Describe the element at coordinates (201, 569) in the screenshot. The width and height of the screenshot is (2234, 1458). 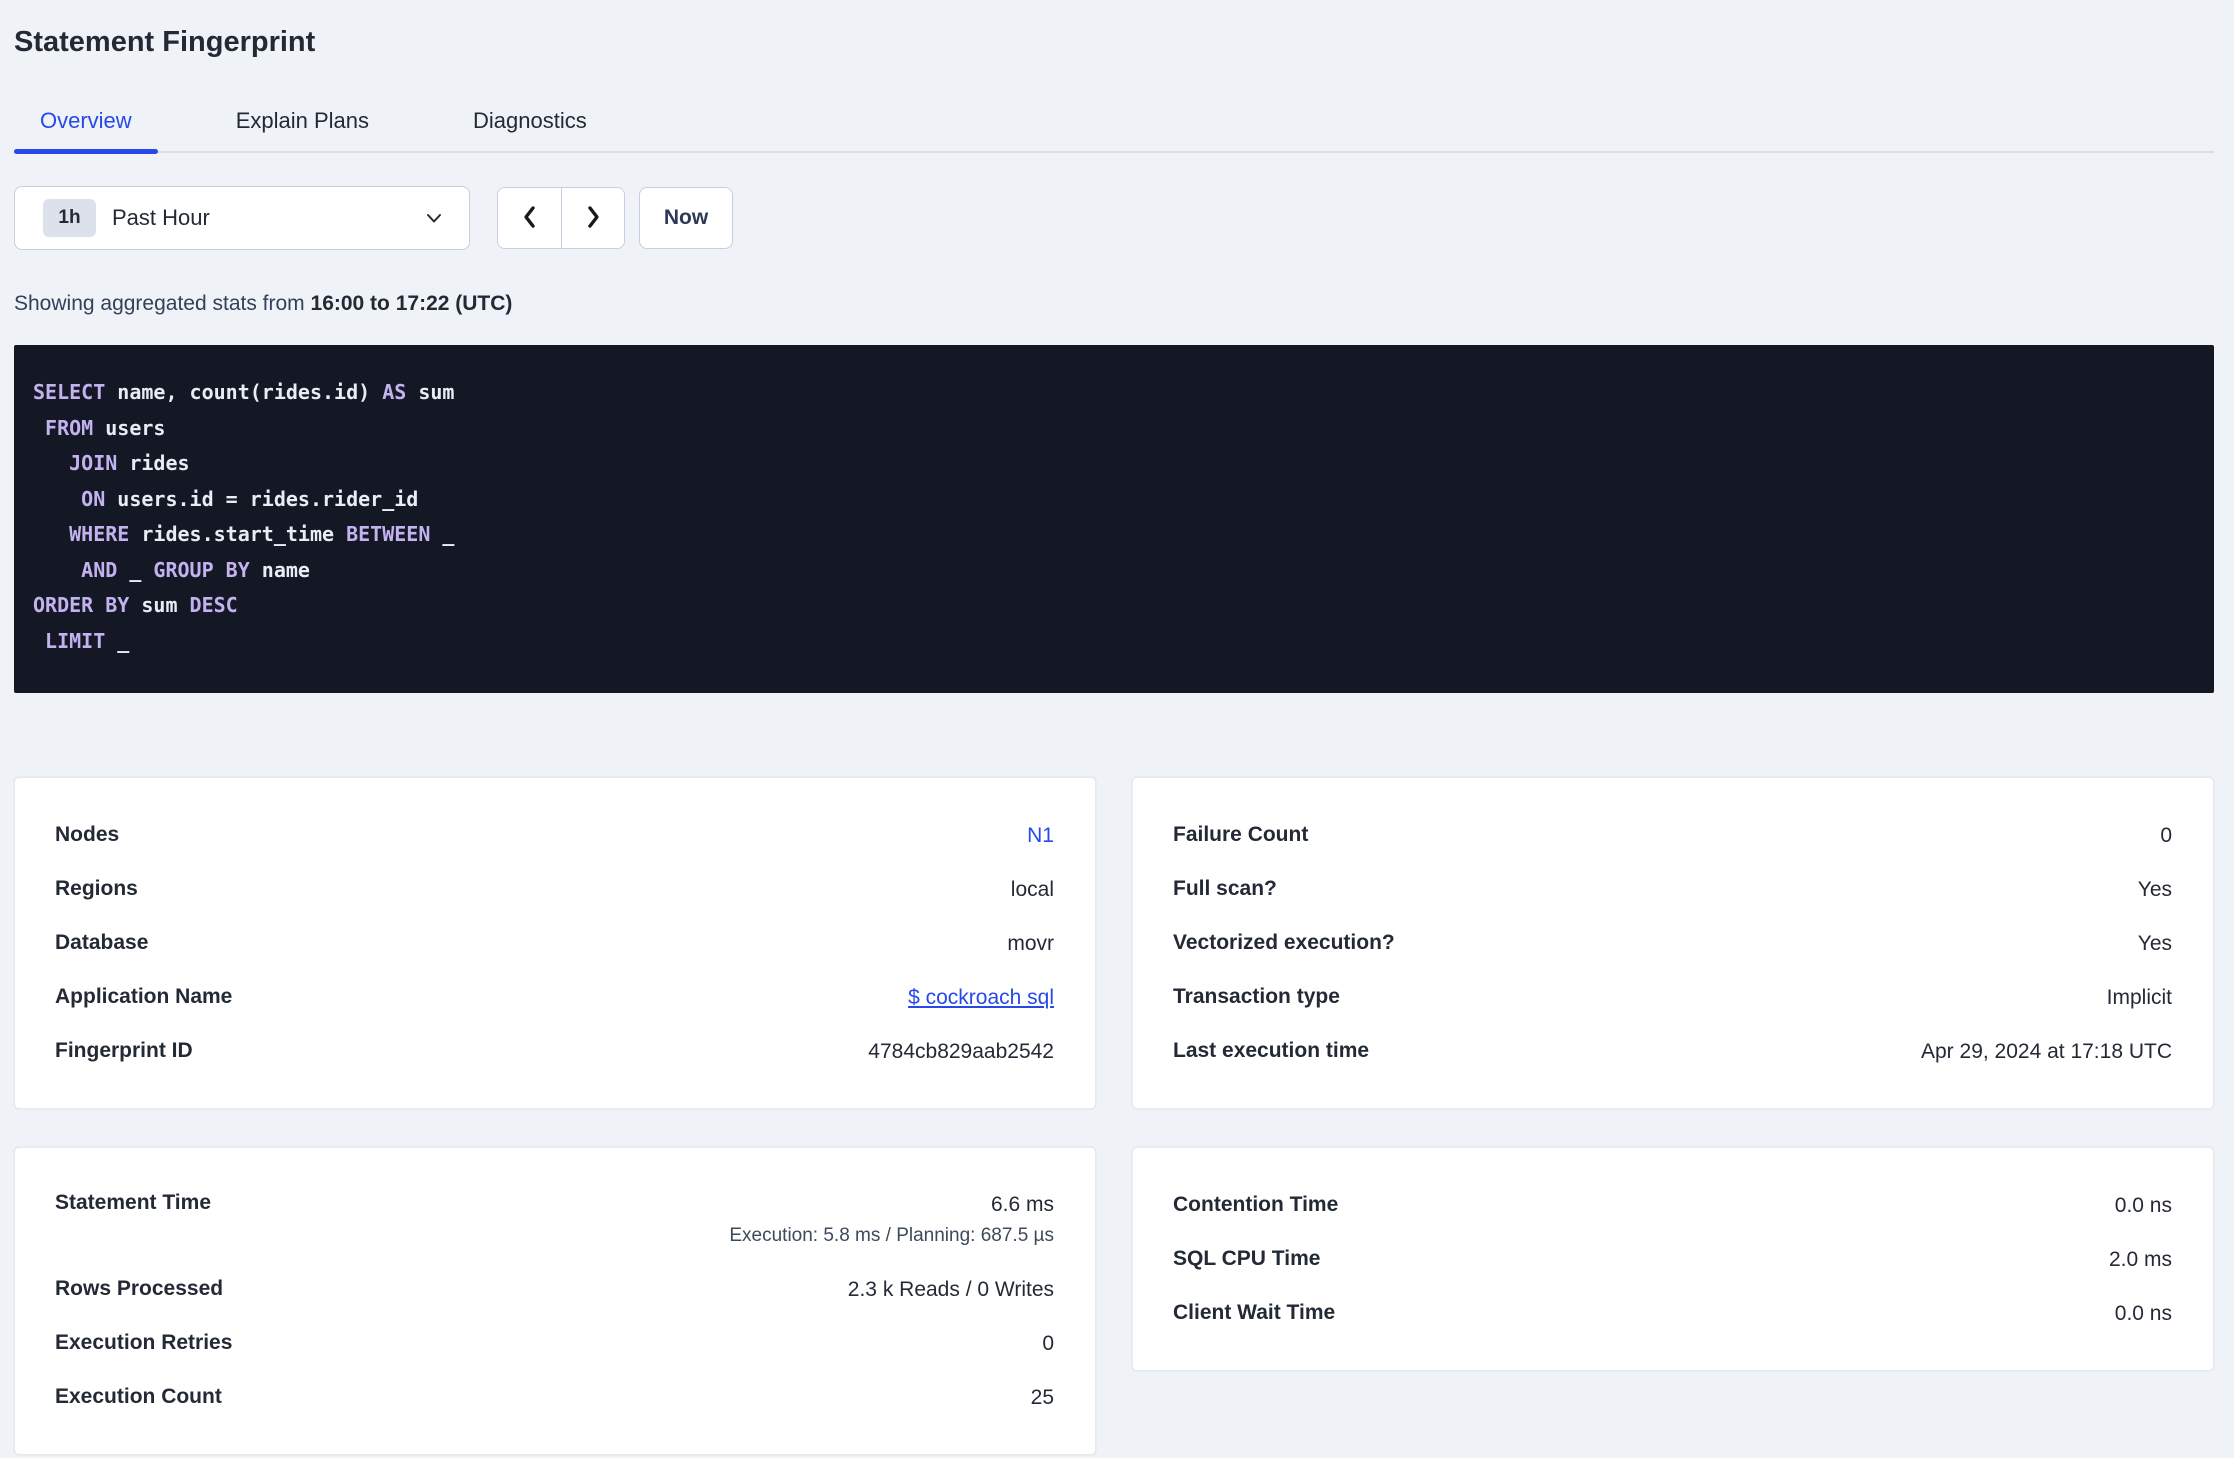
I see `sql-keyword: GROUP BY` at that location.